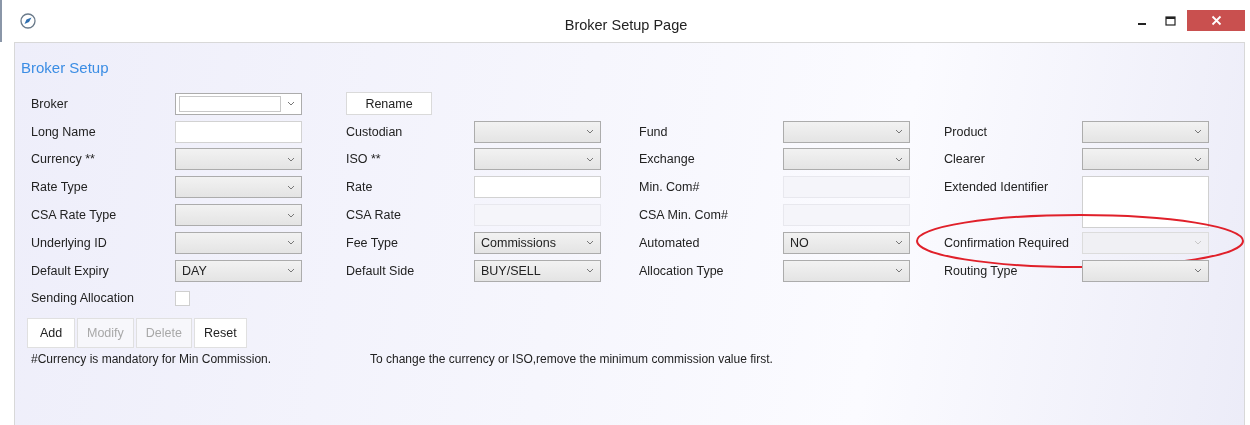  What do you see at coordinates (1170, 20) in the screenshot?
I see `maximize-icon` at bounding box center [1170, 20].